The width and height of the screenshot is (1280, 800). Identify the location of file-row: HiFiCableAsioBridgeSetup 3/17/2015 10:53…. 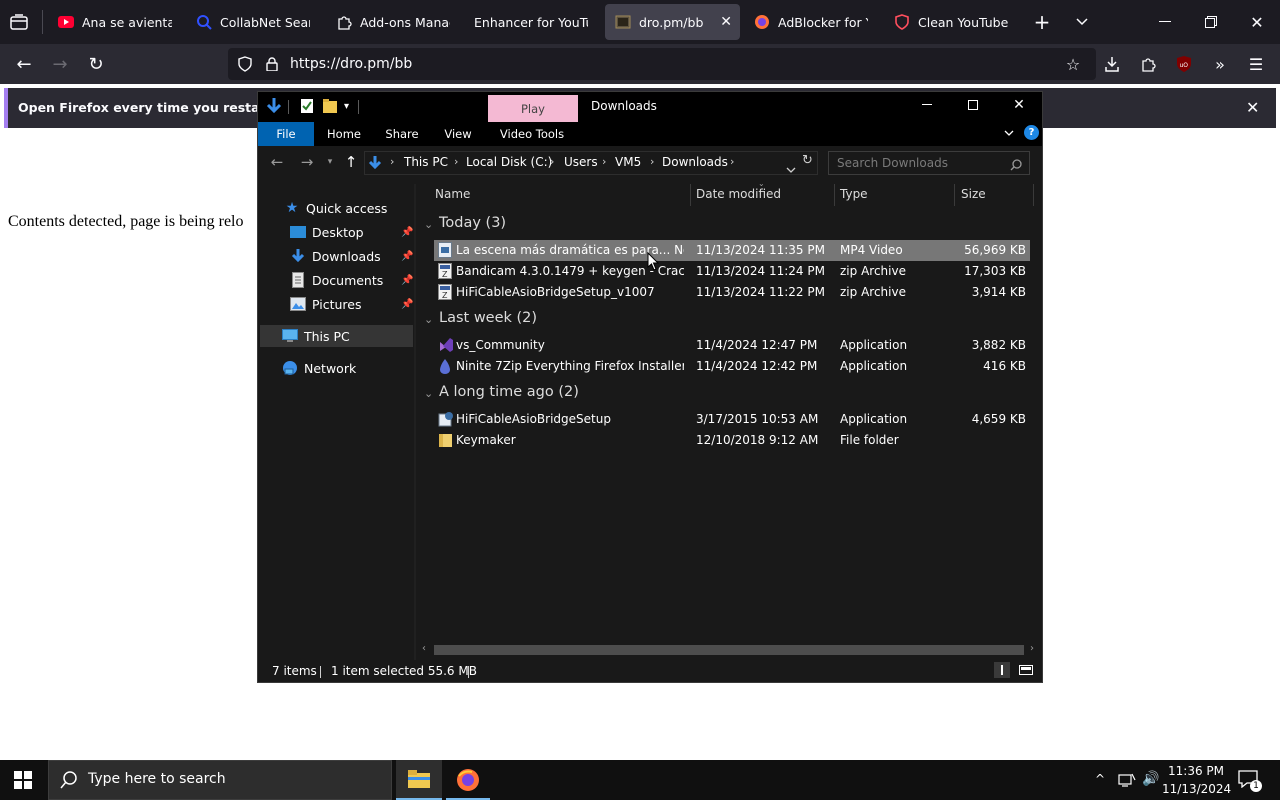
(732, 419).